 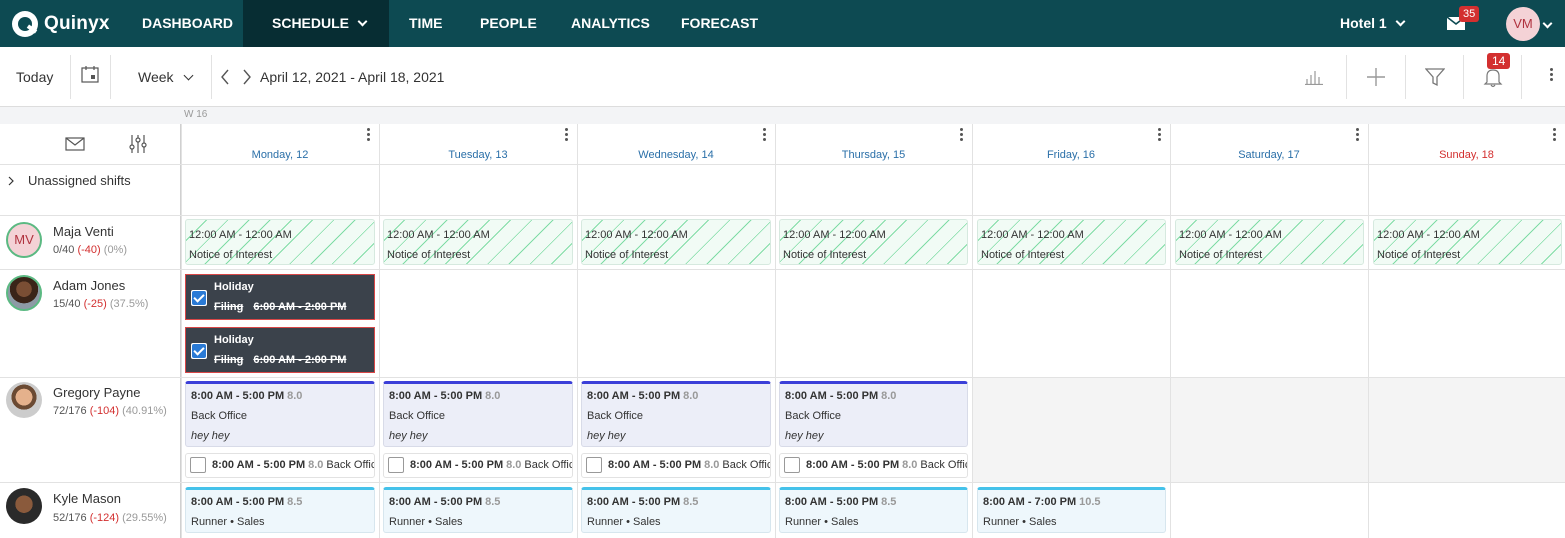 I want to click on nav-people: PEOPLE, so click(x=508, y=23).